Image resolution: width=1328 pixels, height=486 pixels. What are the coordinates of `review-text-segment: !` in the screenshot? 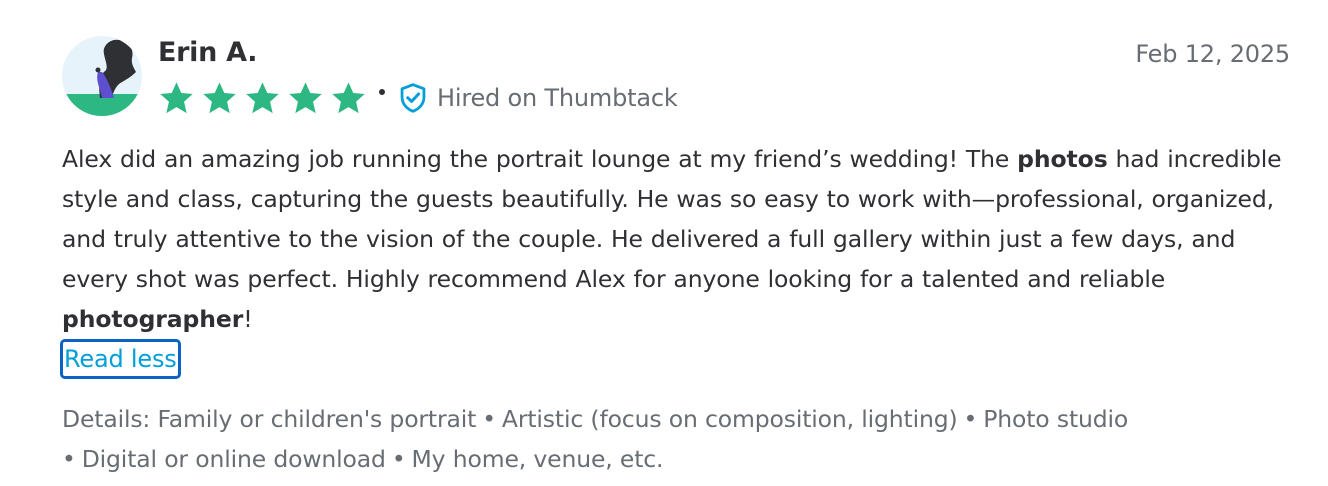 It's located at (248, 319).